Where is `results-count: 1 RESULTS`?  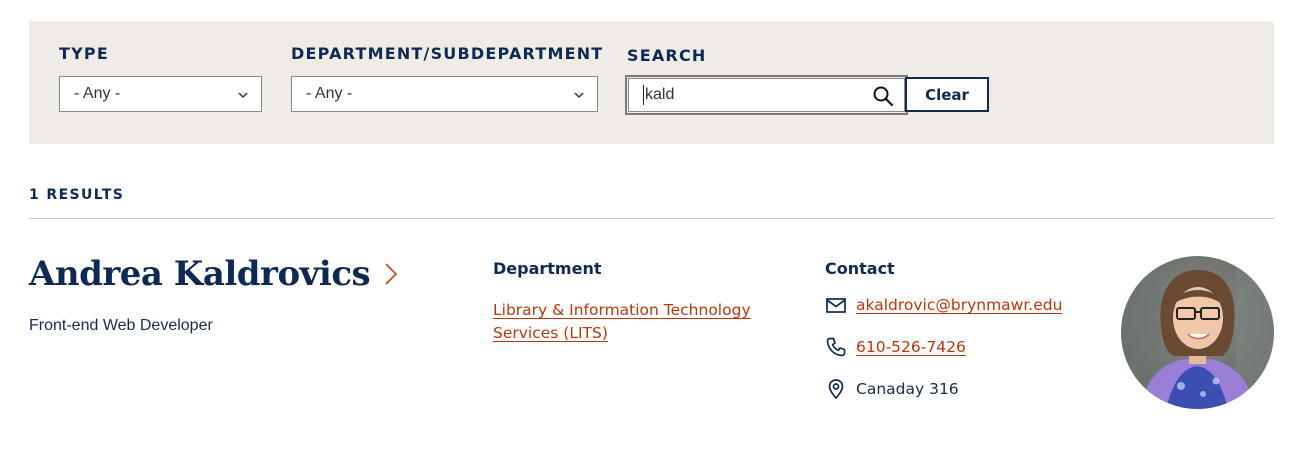 results-count: 1 RESULTS is located at coordinates (77, 195).